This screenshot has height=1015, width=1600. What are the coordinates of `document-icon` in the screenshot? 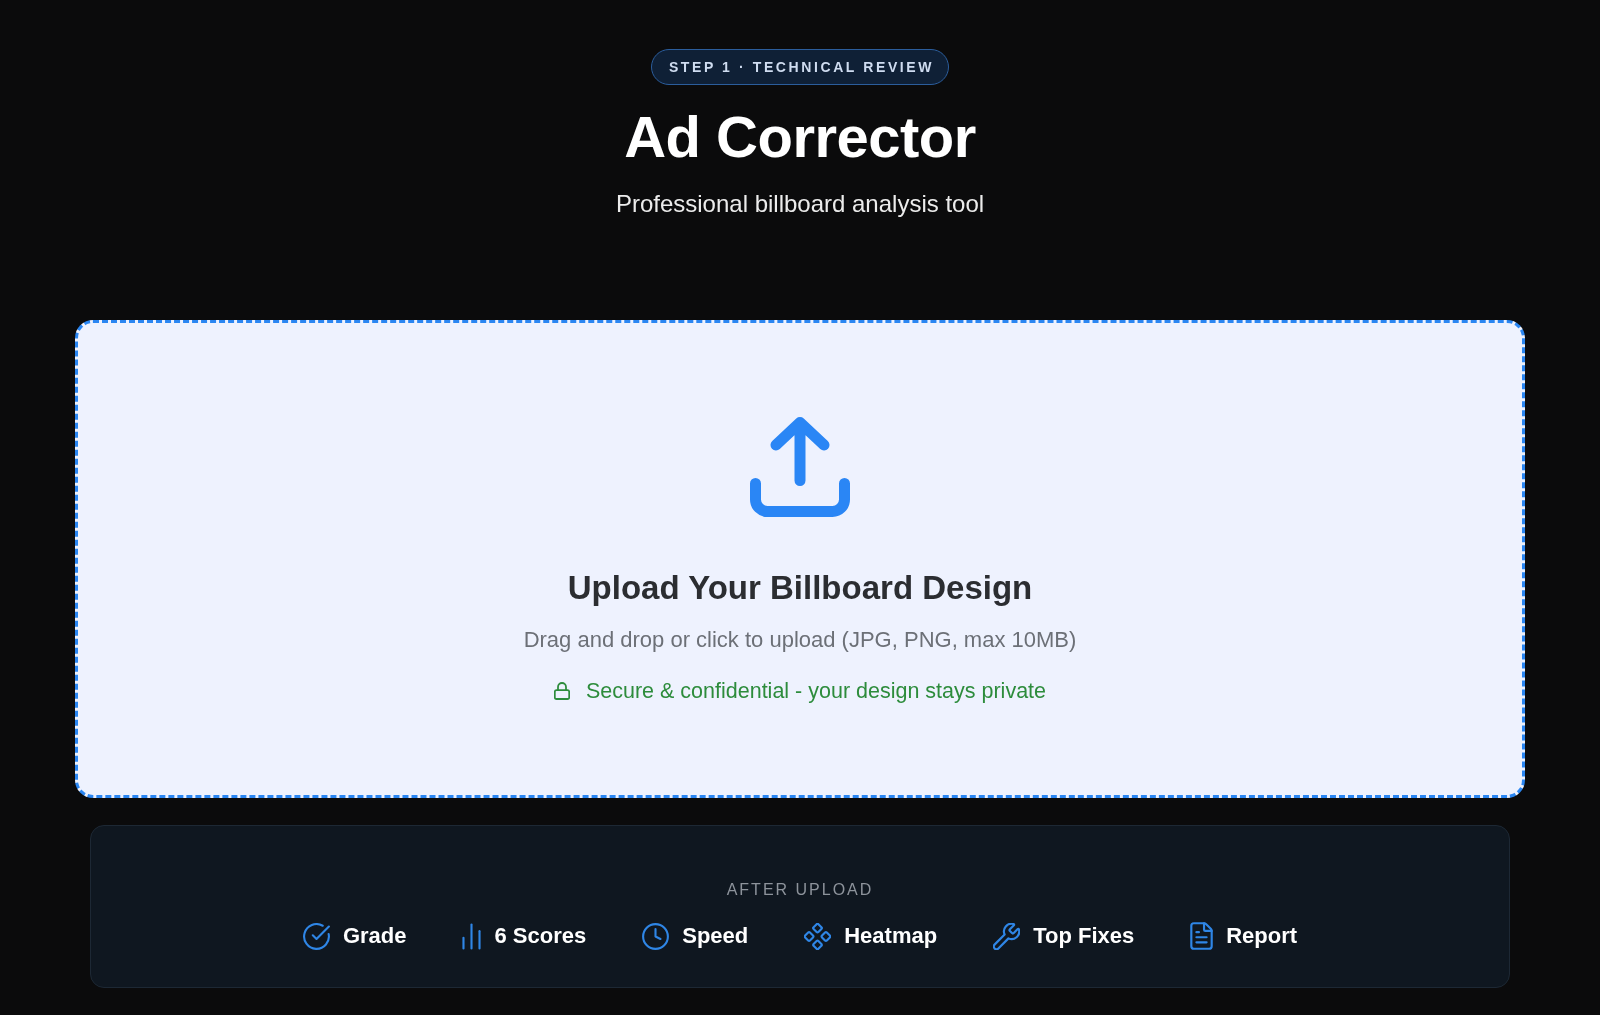 It's located at (1202, 936).